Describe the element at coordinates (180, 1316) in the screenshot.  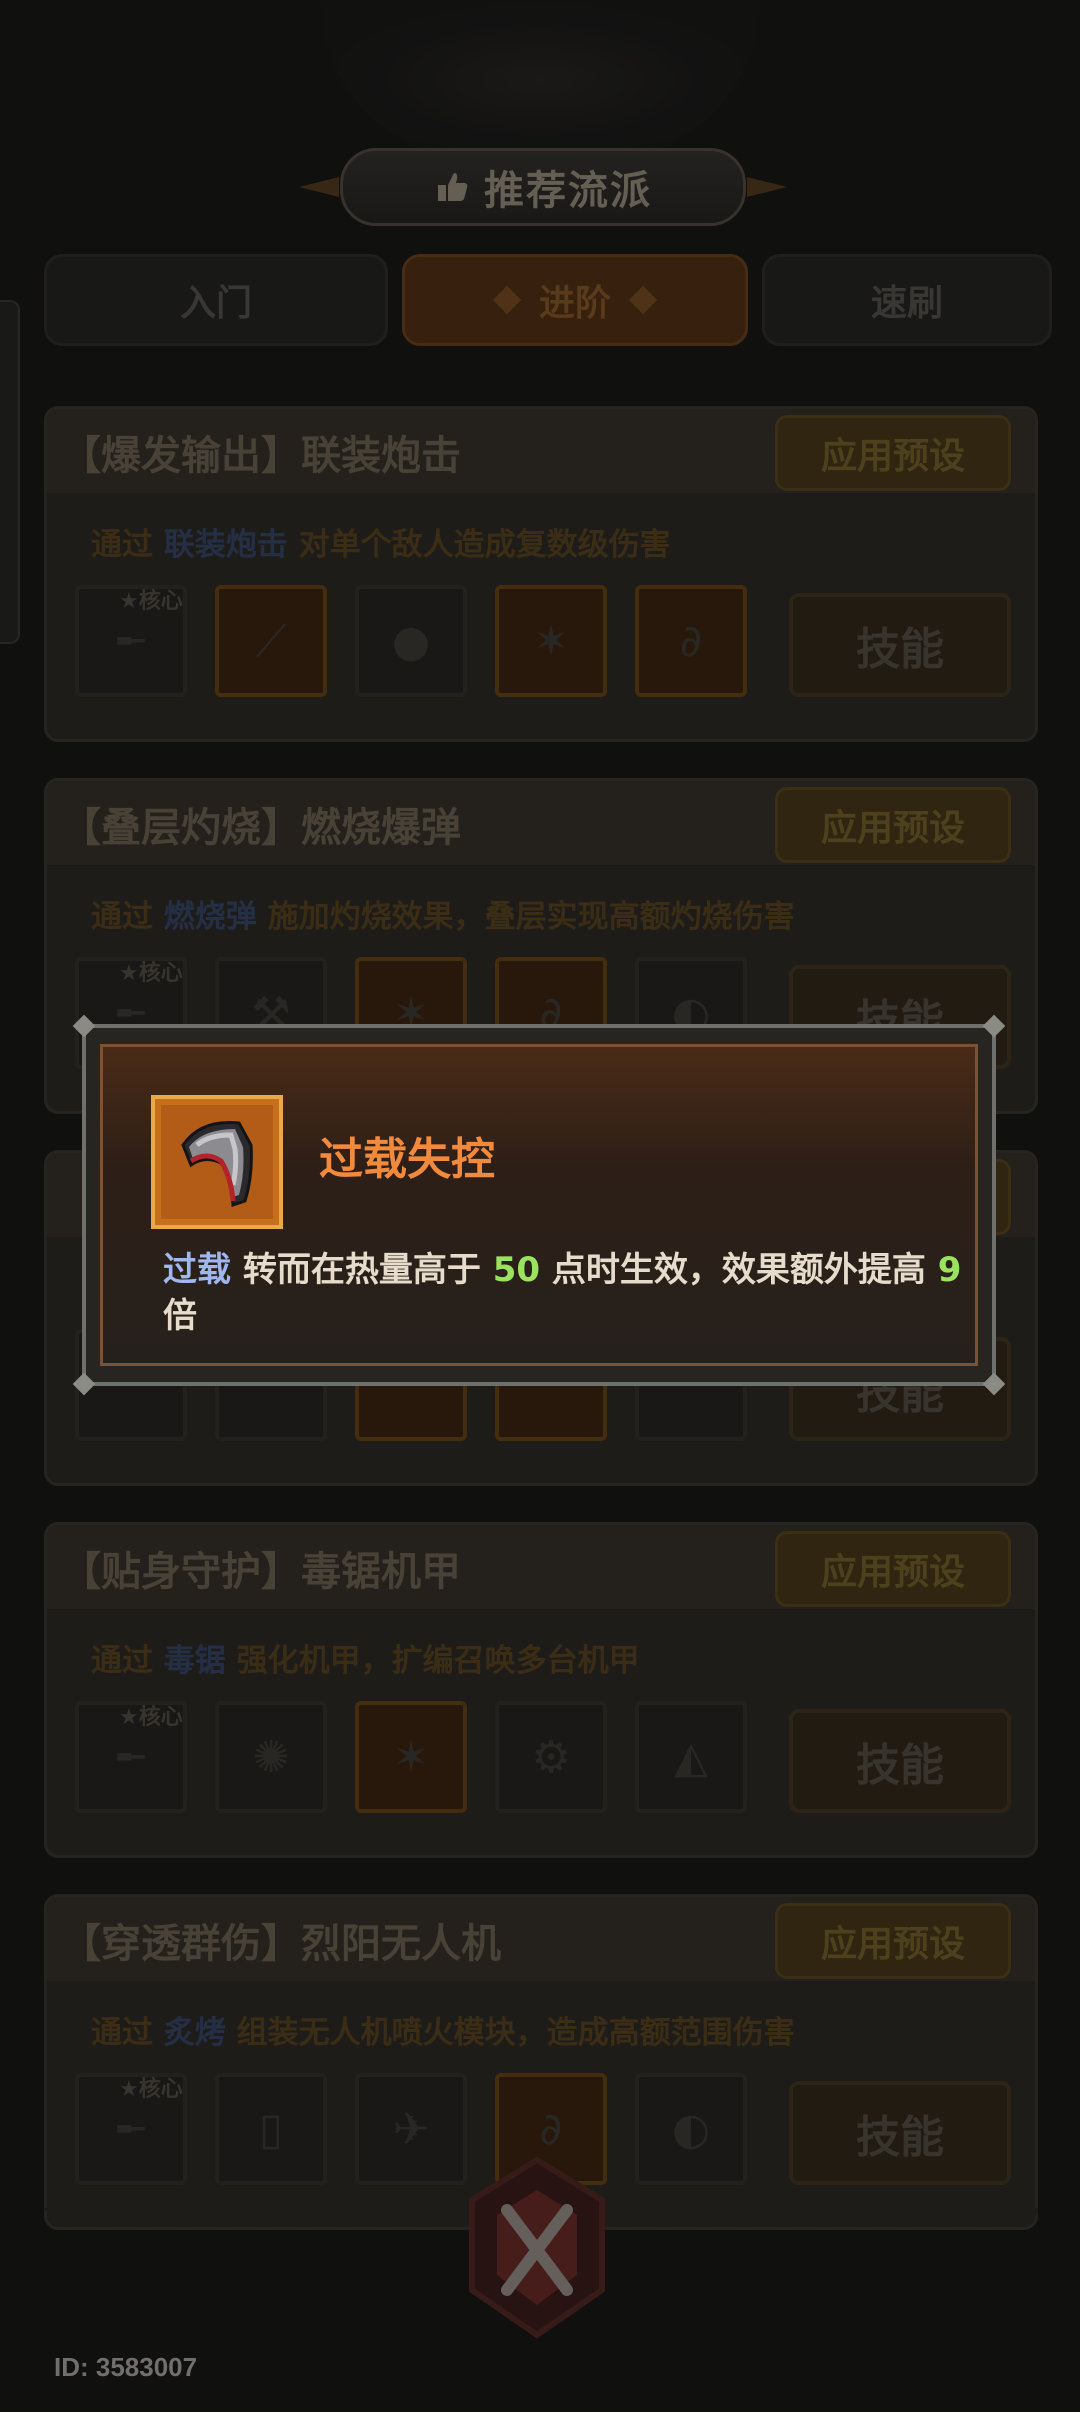
I see `desc-text: 倍` at that location.